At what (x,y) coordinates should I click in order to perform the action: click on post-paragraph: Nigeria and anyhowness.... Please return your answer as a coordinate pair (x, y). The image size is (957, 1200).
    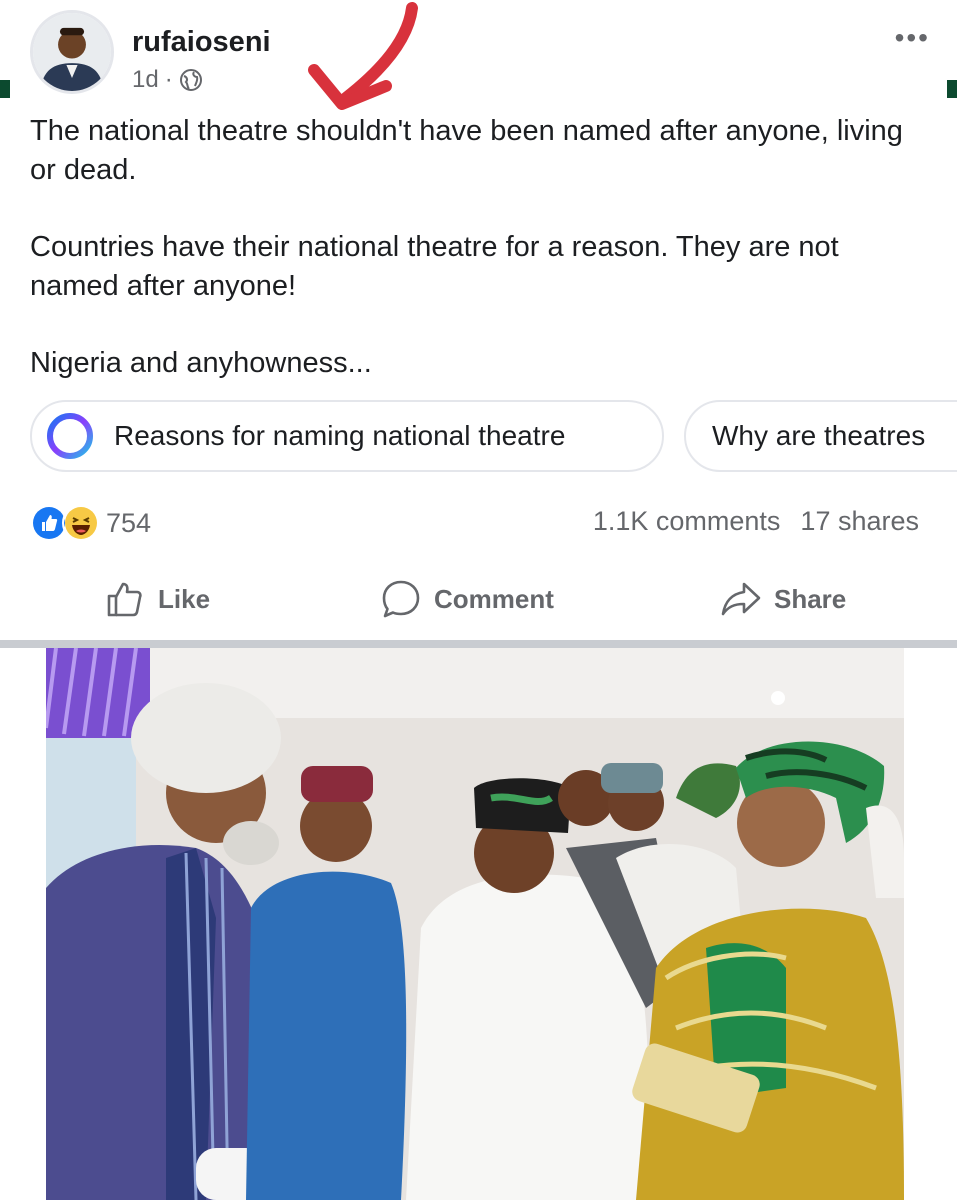
    Looking at the image, I should click on (201, 363).